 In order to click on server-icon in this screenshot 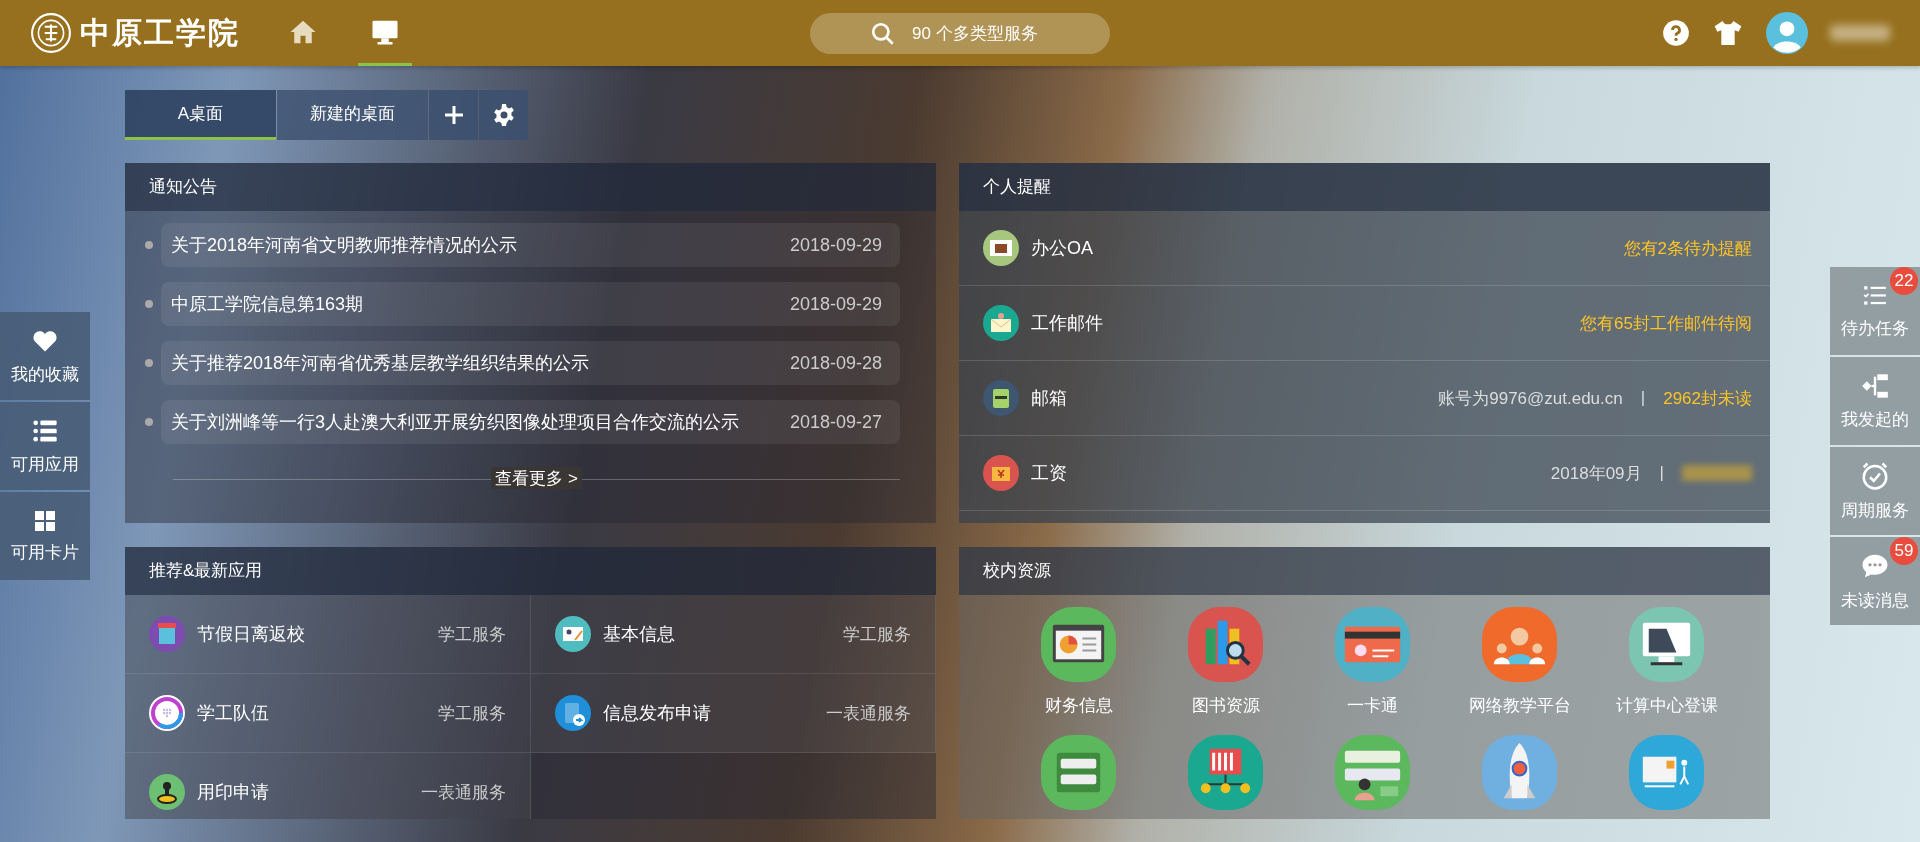, I will do `click(1078, 772)`.